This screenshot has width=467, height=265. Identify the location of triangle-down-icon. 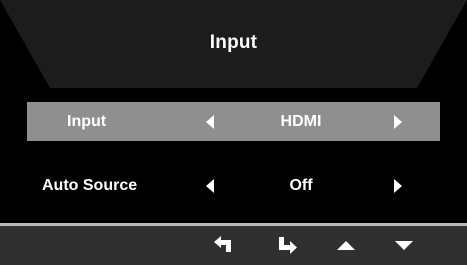
(404, 245).